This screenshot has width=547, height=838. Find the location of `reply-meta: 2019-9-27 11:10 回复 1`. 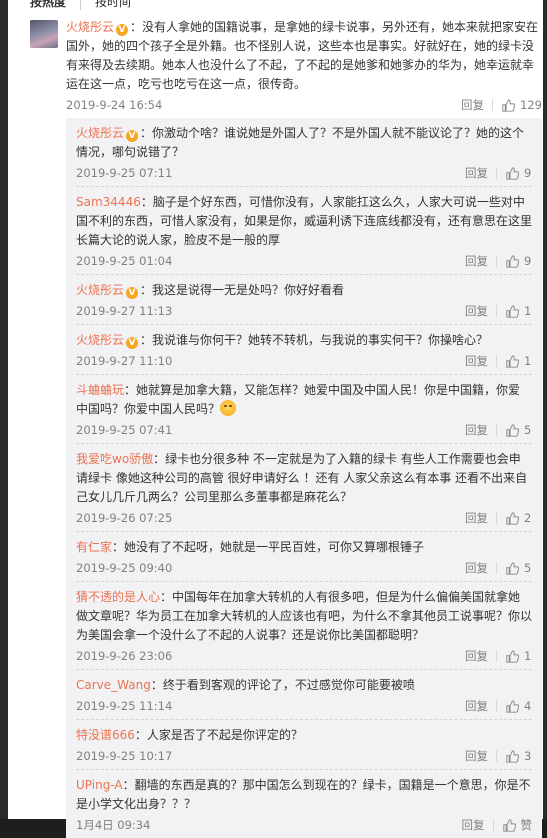

reply-meta: 2019-9-27 11:10 回复 1 is located at coordinates (304, 362).